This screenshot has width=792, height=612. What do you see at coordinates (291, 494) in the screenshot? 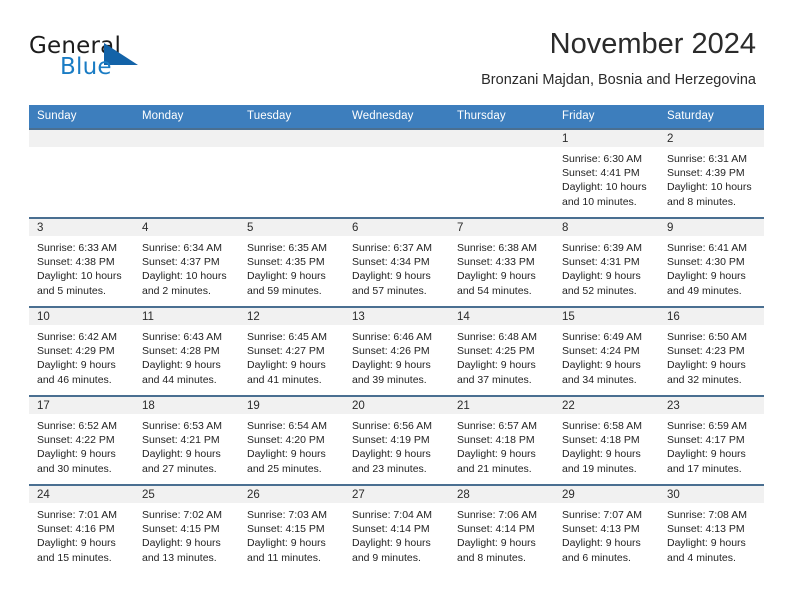
I see `day-number: 26` at bounding box center [291, 494].